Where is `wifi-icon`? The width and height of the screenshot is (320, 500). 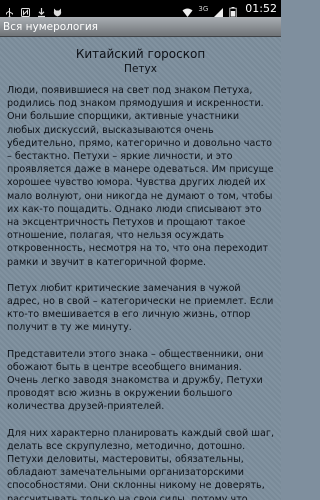 wifi-icon is located at coordinates (187, 10).